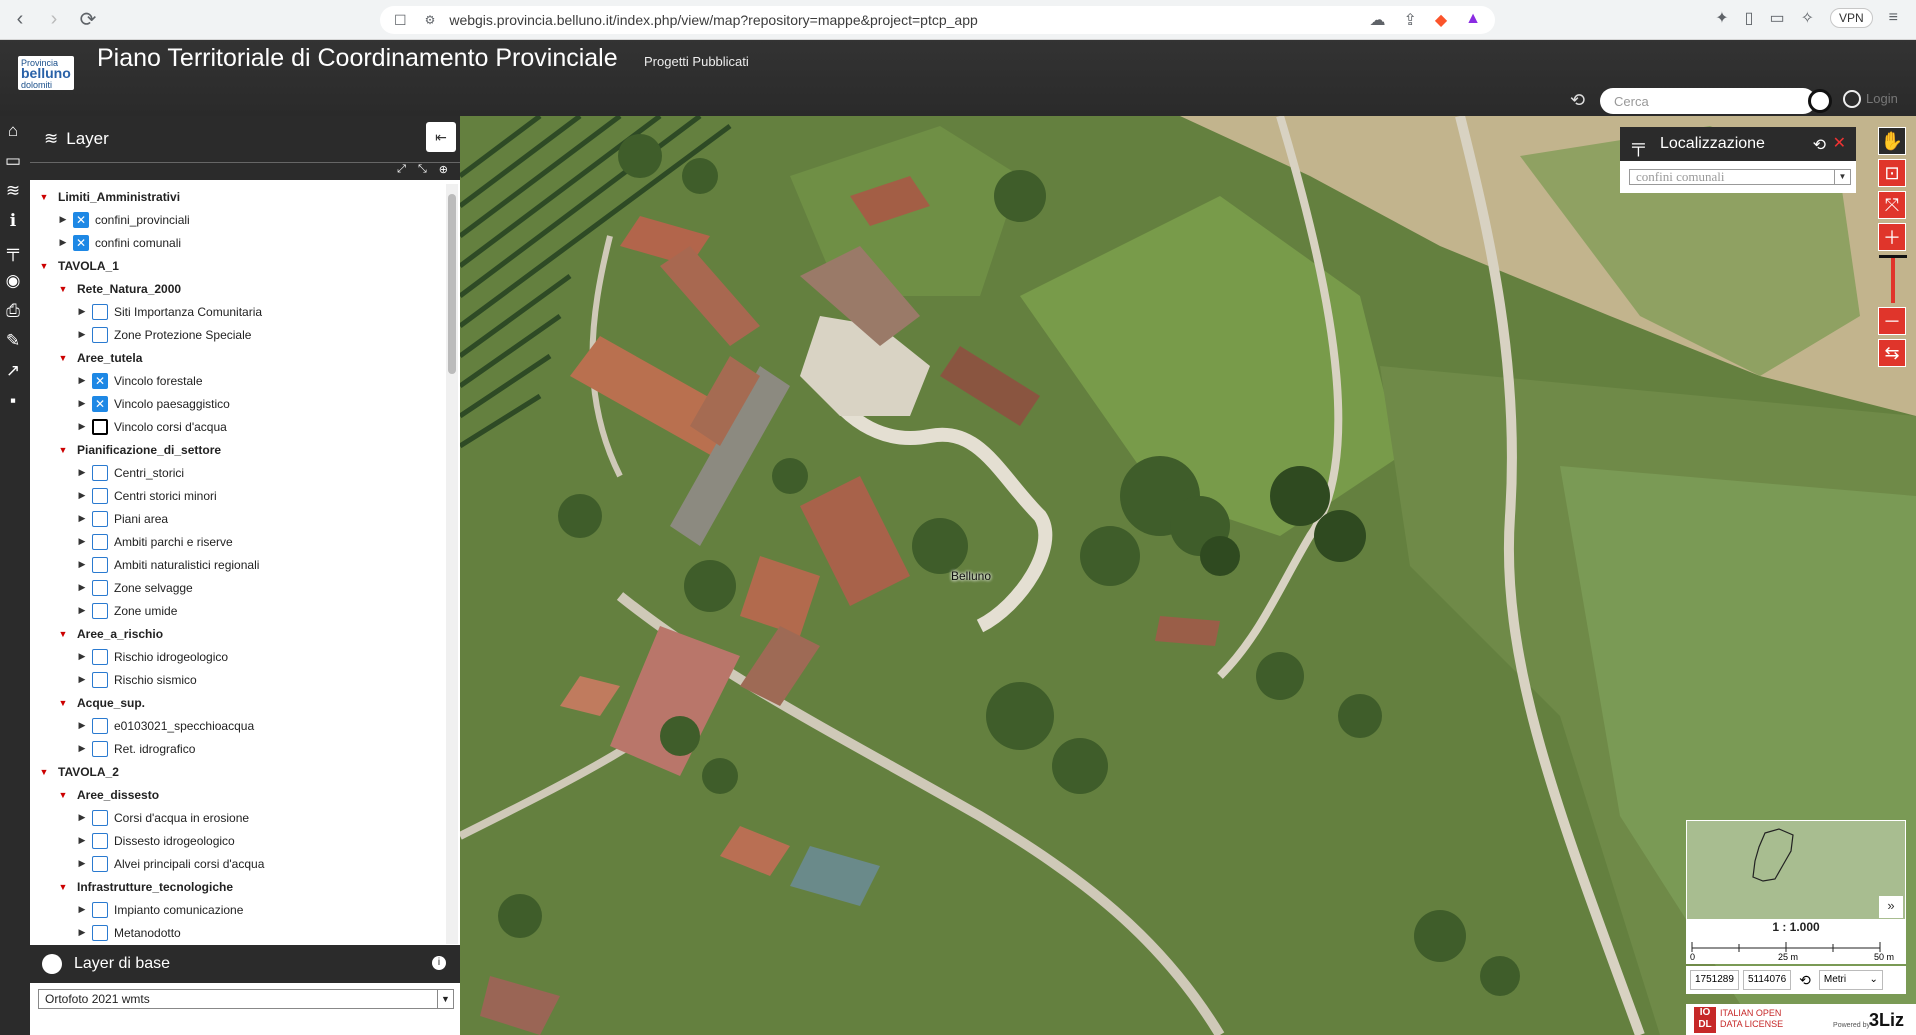 The width and height of the screenshot is (1916, 1035). What do you see at coordinates (245, 495) in the screenshot?
I see `layer-tree-row: ▶ Centri storici minori` at bounding box center [245, 495].